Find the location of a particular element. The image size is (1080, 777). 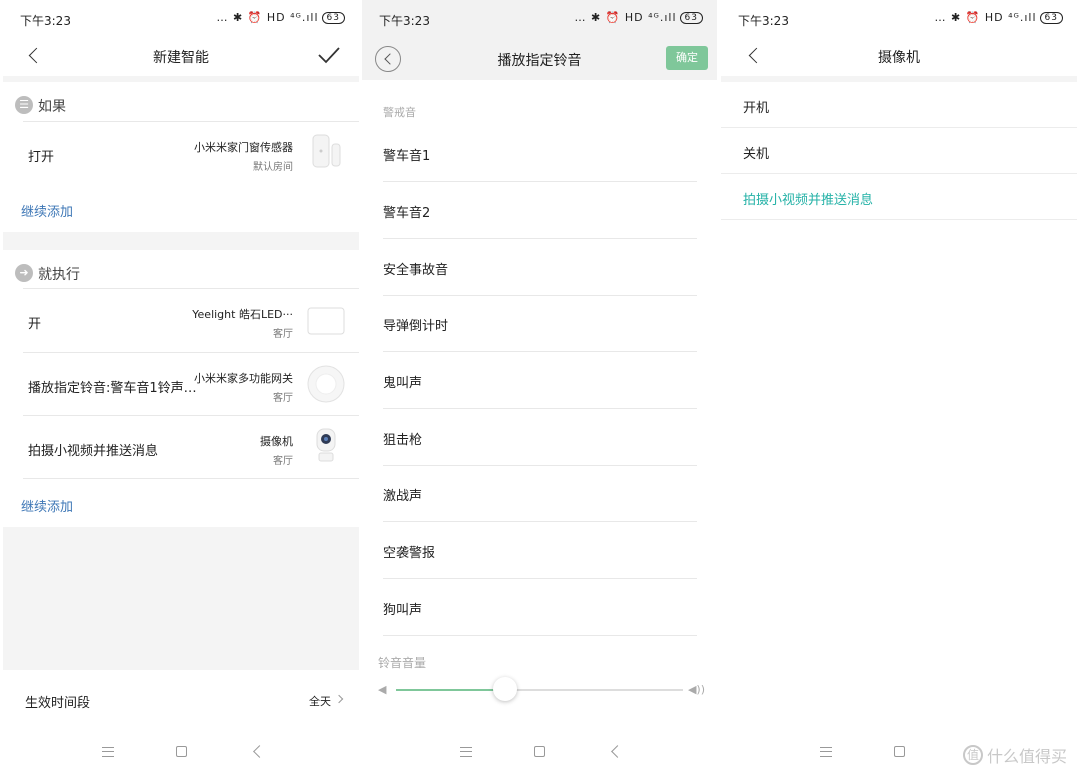

action-row: 拍摄小视频并推送消息 摄像机 客厅 is located at coordinates (181, 447).